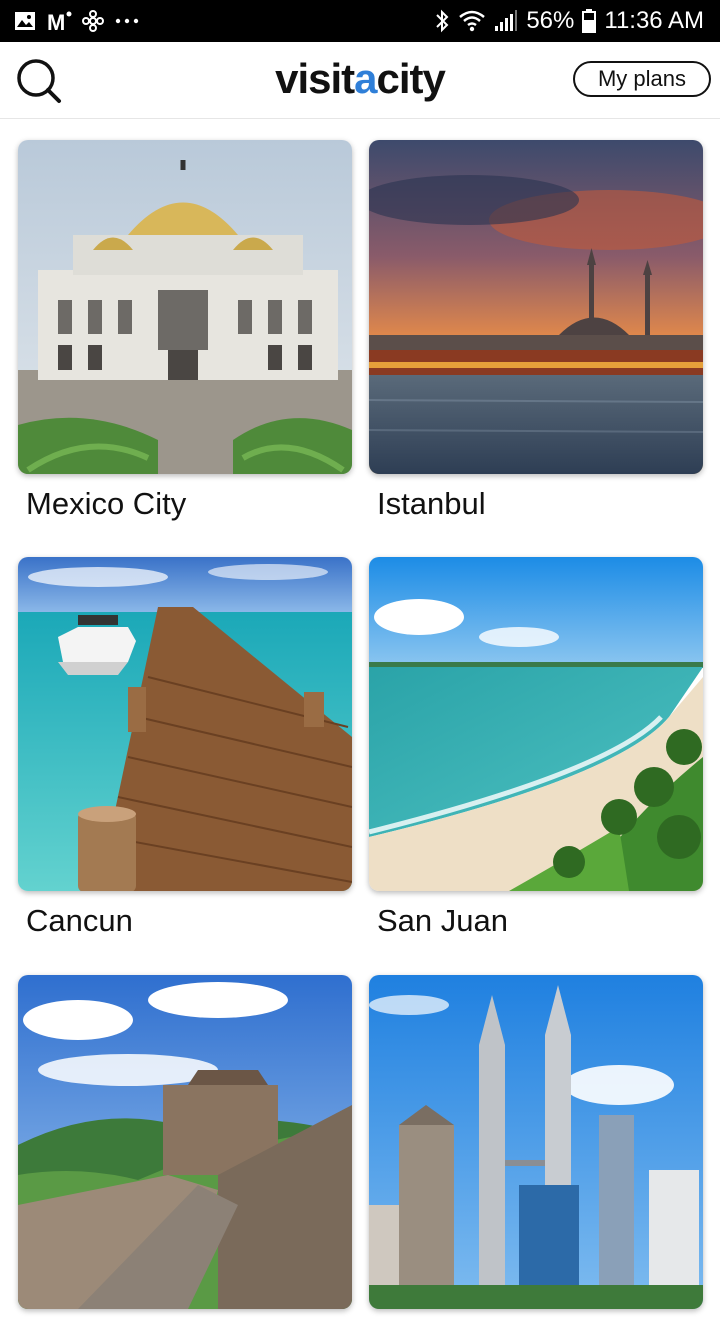  I want to click on status-bar-left: M, so click(70, 21).